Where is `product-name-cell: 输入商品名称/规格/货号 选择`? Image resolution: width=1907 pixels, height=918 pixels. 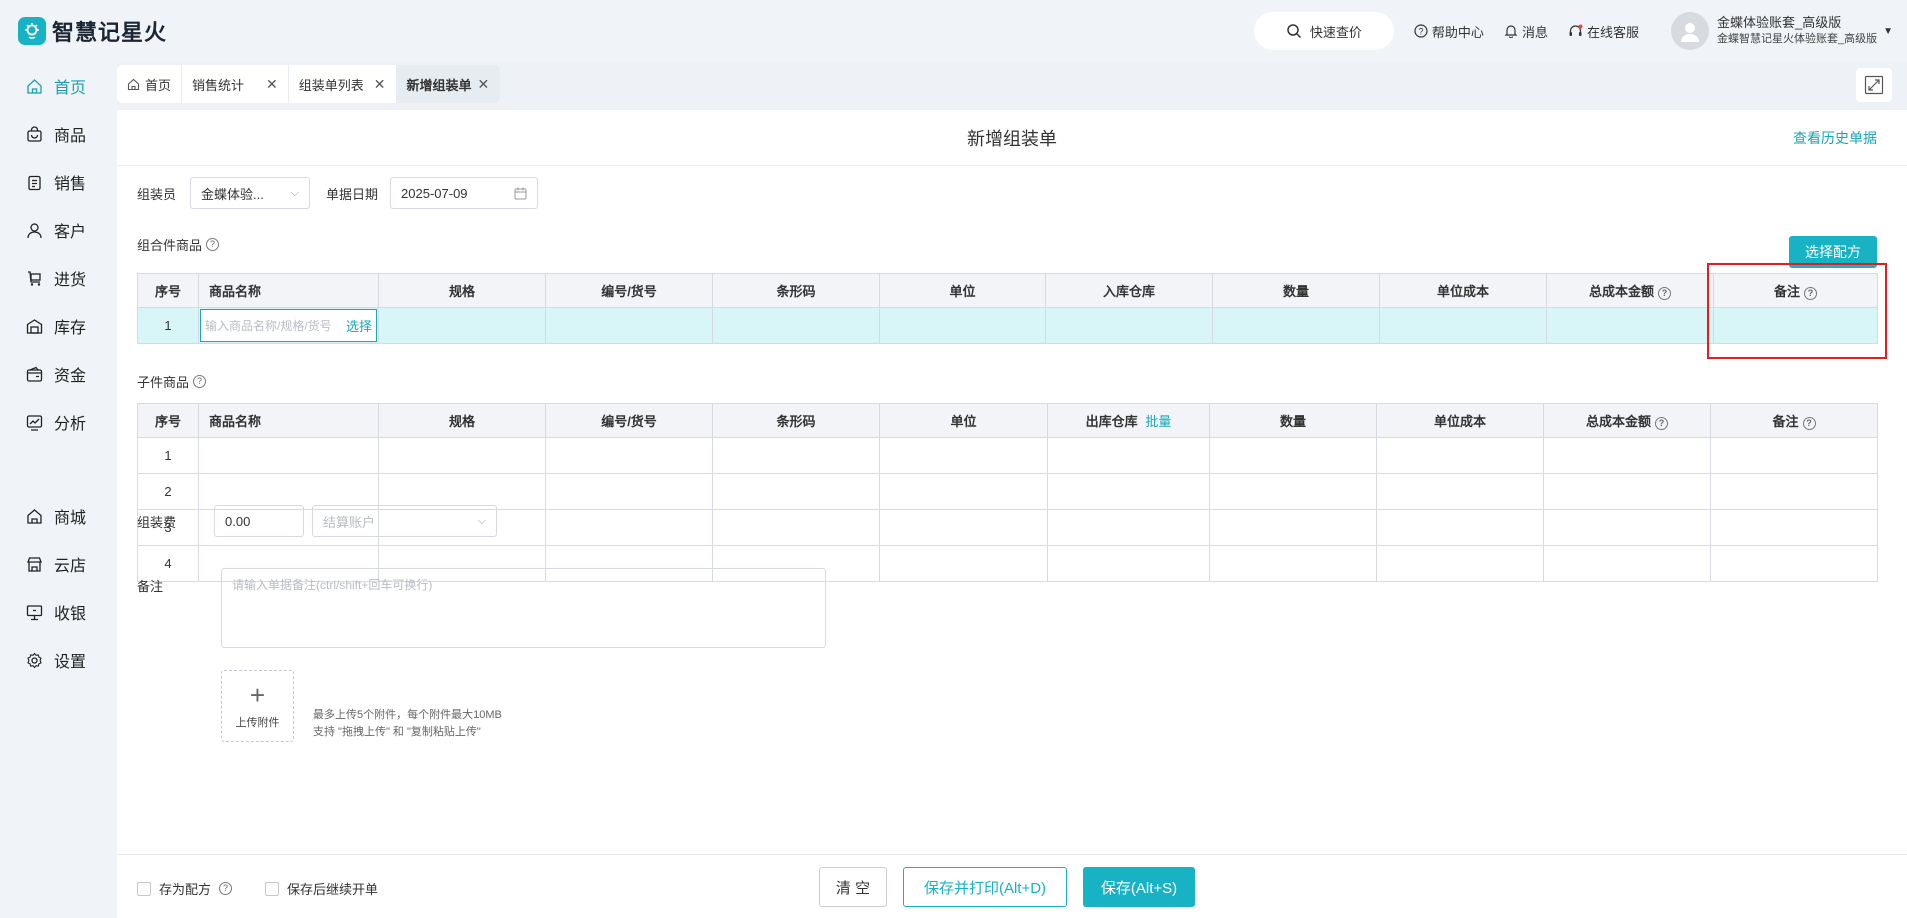 product-name-cell: 输入商品名称/规格/货号 选择 is located at coordinates (288, 325).